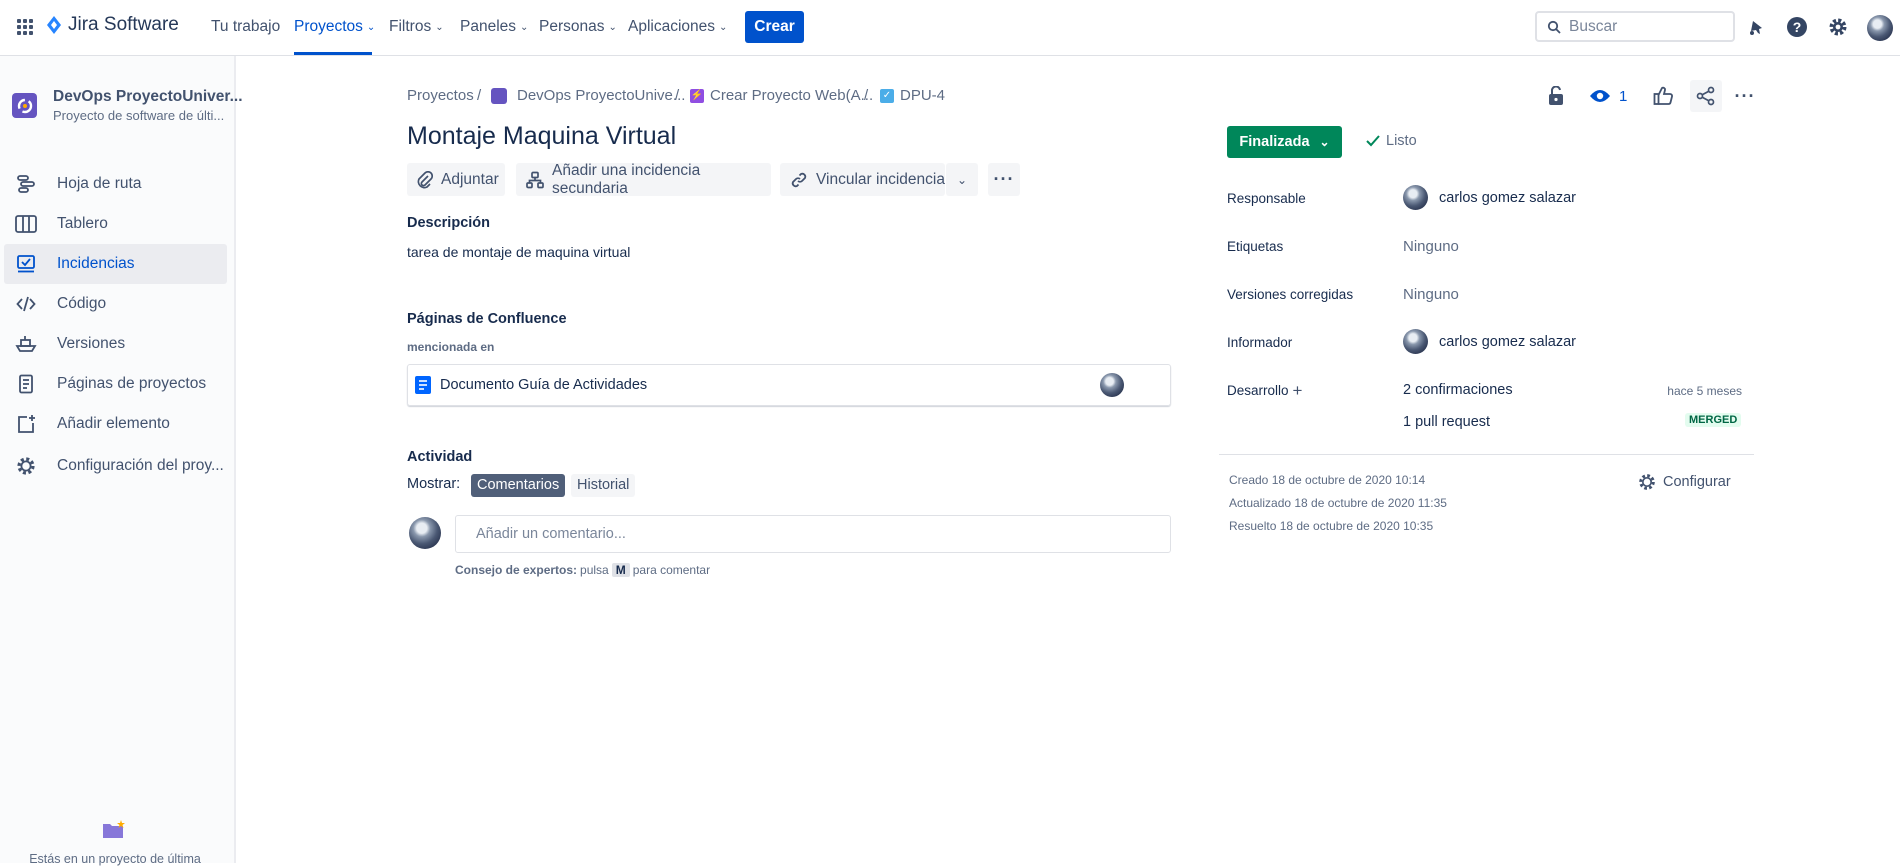 Image resolution: width=1900 pixels, height=866 pixels. What do you see at coordinates (1431, 294) in the screenshot?
I see `fix-versions-value: Ninguno` at bounding box center [1431, 294].